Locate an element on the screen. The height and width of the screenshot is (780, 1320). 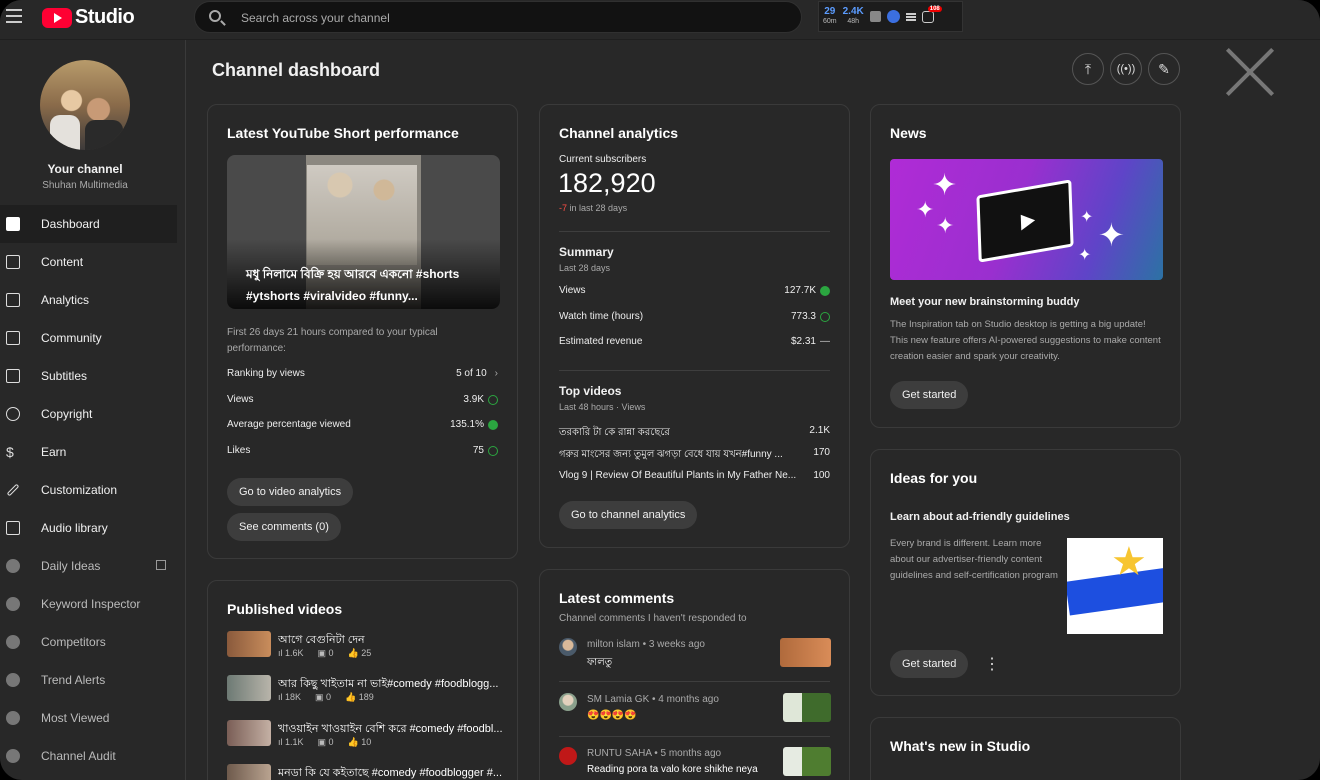
channel-avatar is located at coordinates (85, 105).